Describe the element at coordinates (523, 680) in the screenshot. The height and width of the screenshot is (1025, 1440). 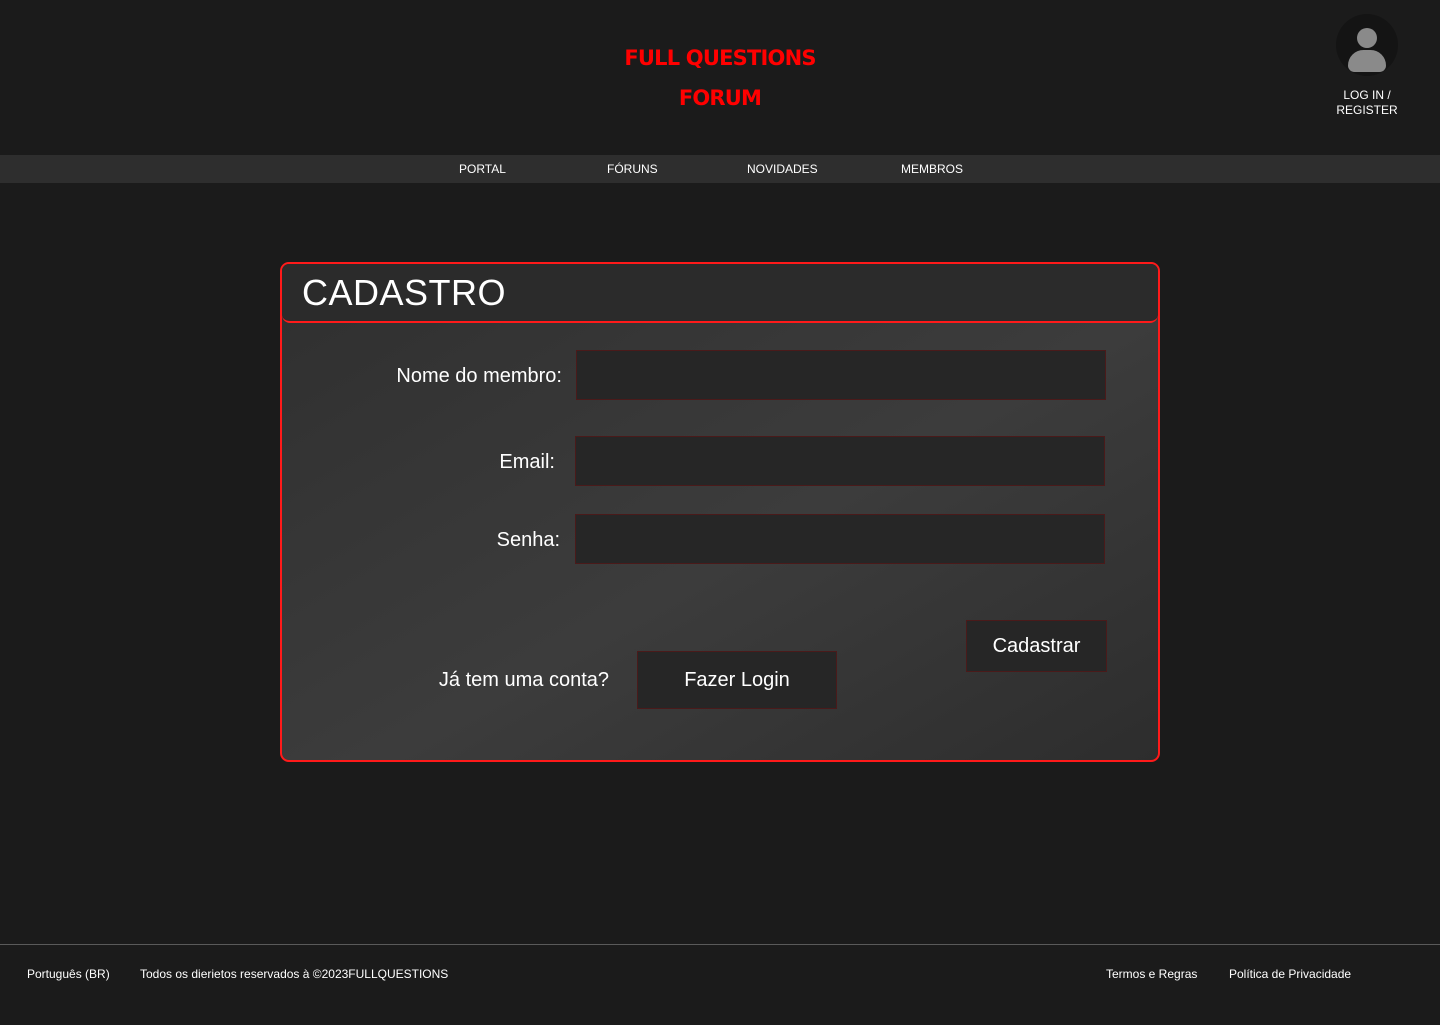
I see `has-account-text: Já tem uma conta?` at that location.